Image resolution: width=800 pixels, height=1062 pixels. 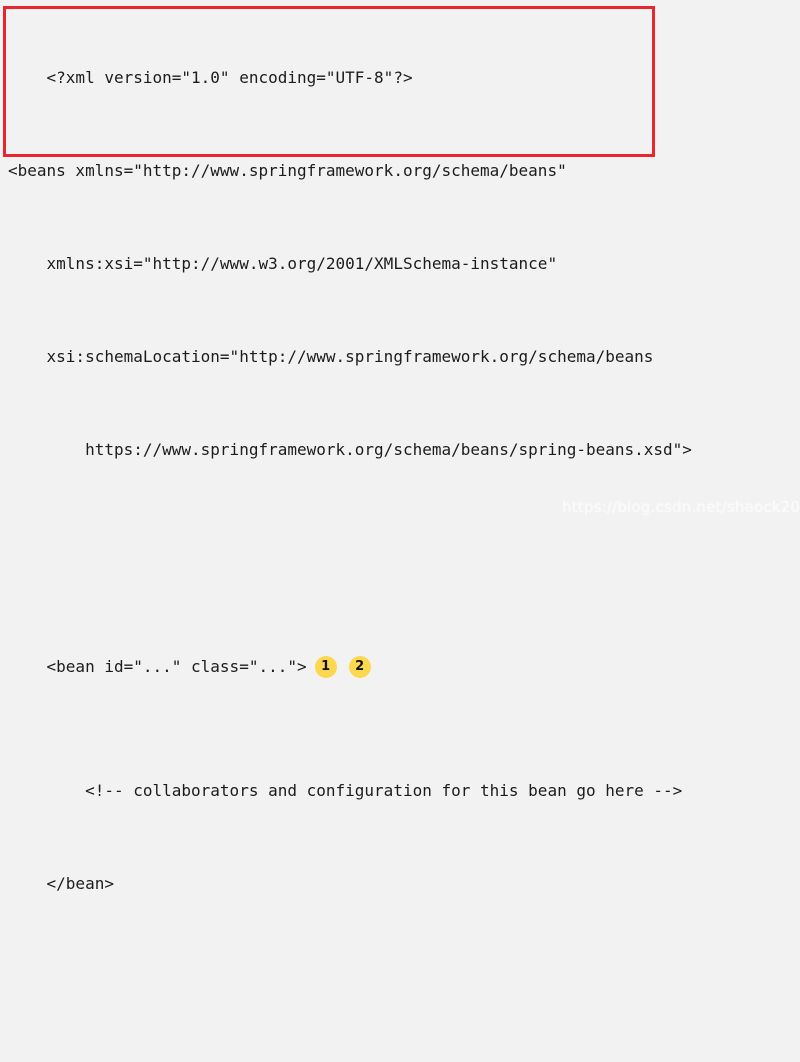 I want to click on code-line-6-text: <bean id="..." class="...">, so click(x=157, y=666).